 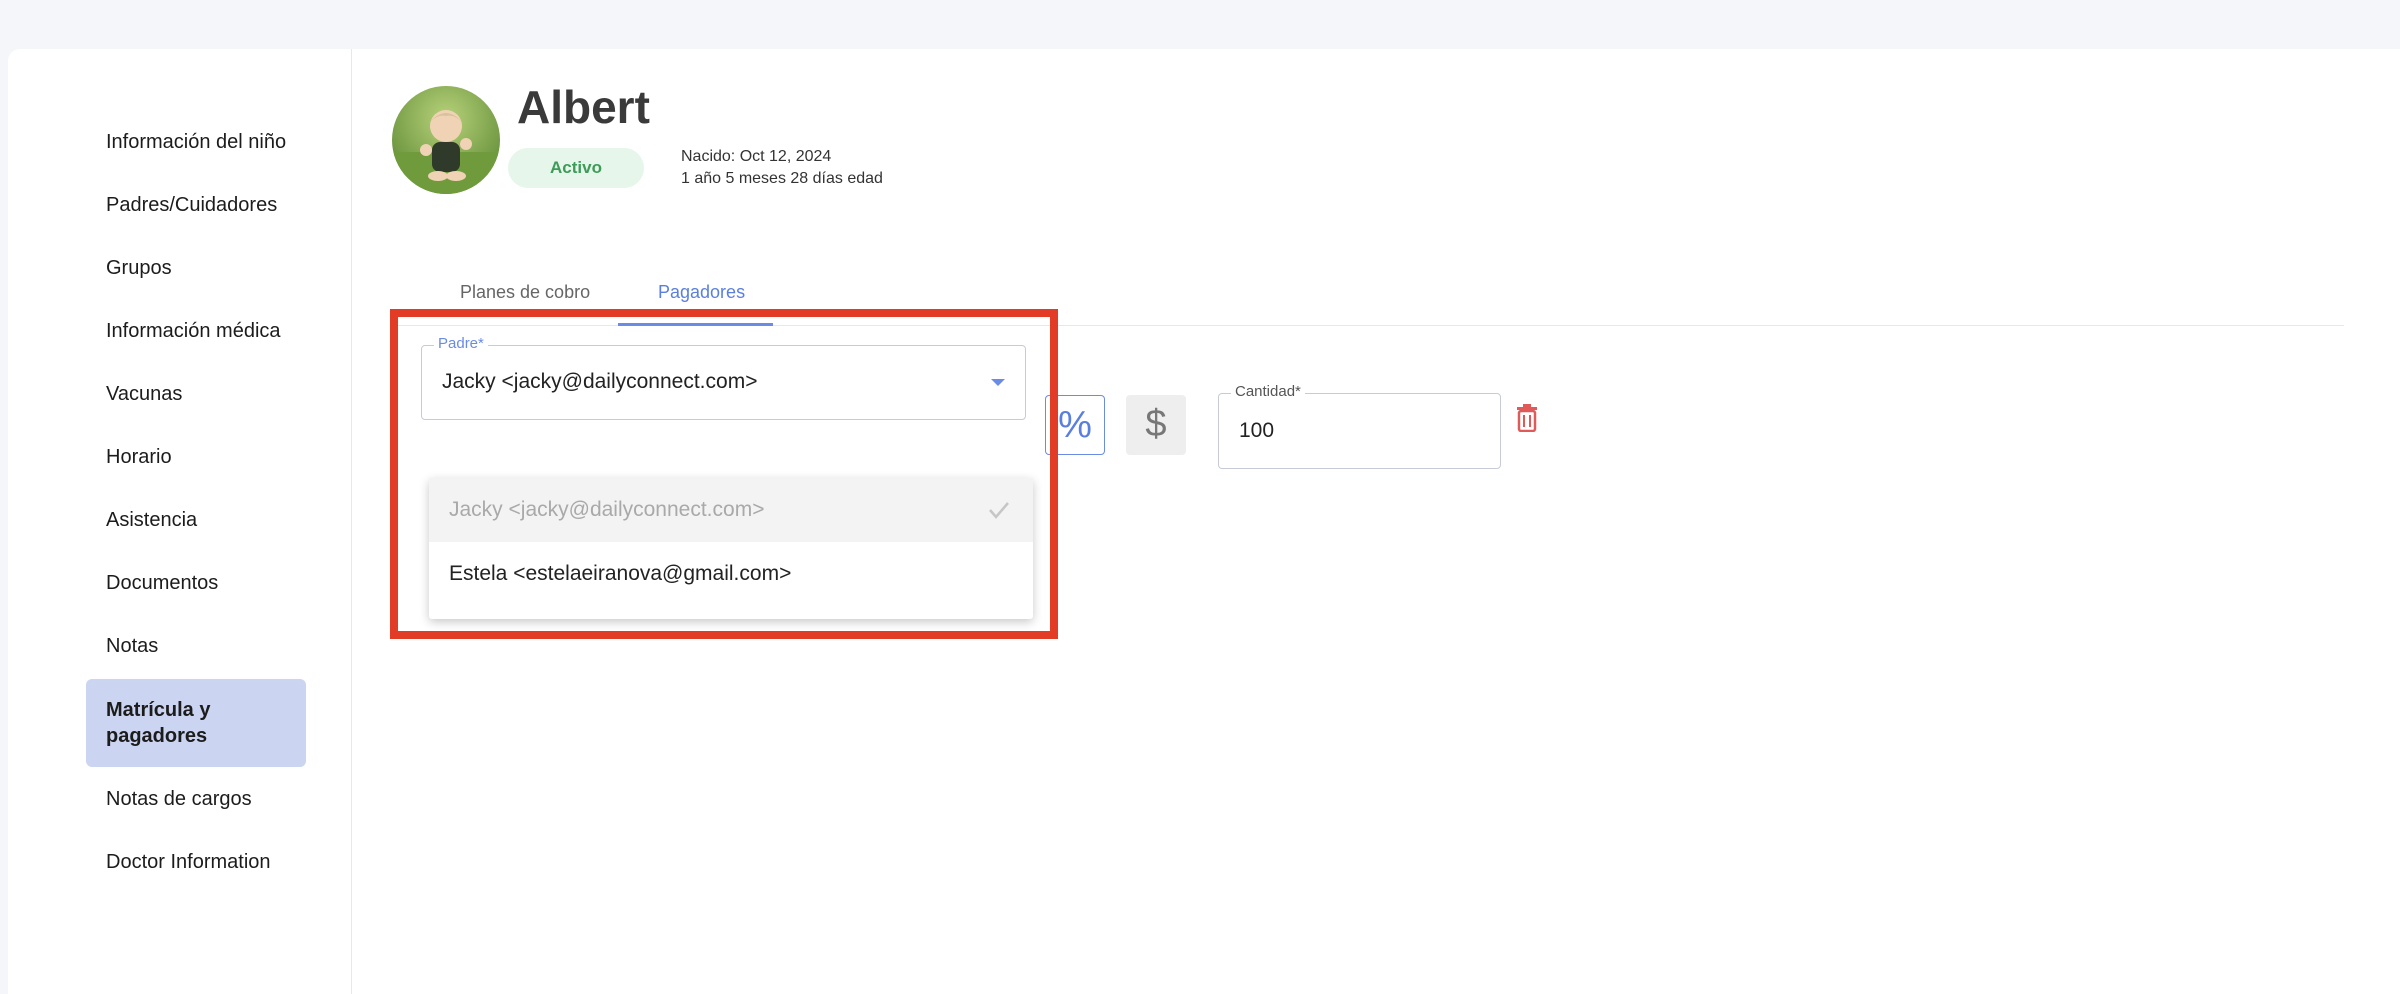 What do you see at coordinates (782, 178) in the screenshot?
I see `child-age: 1 año 5 meses 28 días edad` at bounding box center [782, 178].